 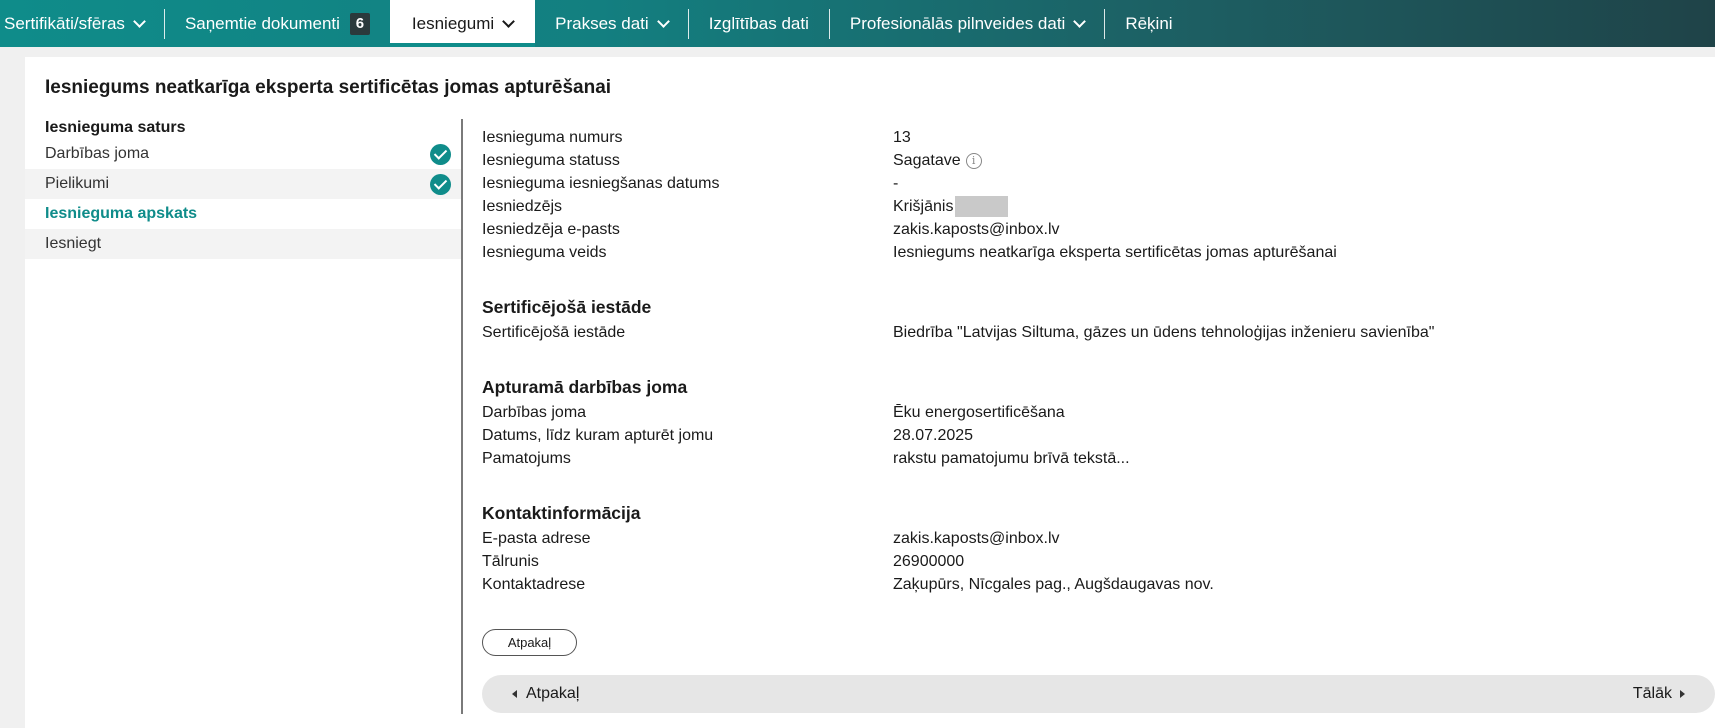 What do you see at coordinates (561, 513) in the screenshot?
I see `section-title-kontaktinformacija: Kontaktinformācija` at bounding box center [561, 513].